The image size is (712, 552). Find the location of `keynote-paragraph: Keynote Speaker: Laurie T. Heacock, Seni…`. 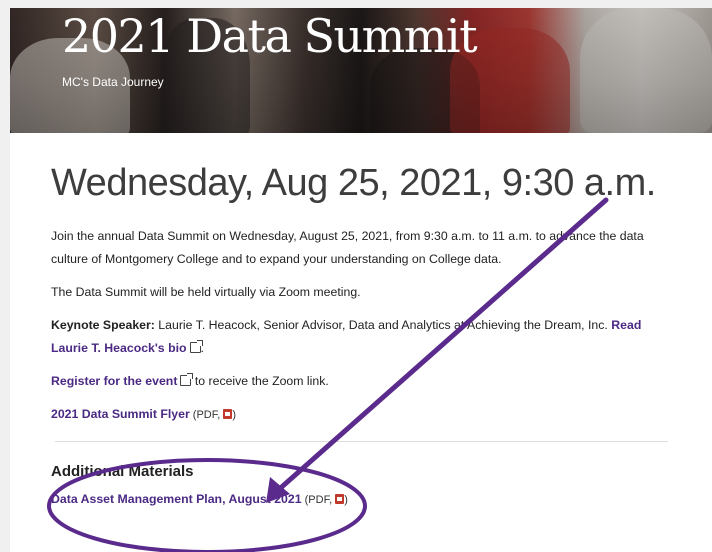

keynote-paragraph: Keynote Speaker: Laurie T. Heacock, Seni… is located at coordinates (361, 337).